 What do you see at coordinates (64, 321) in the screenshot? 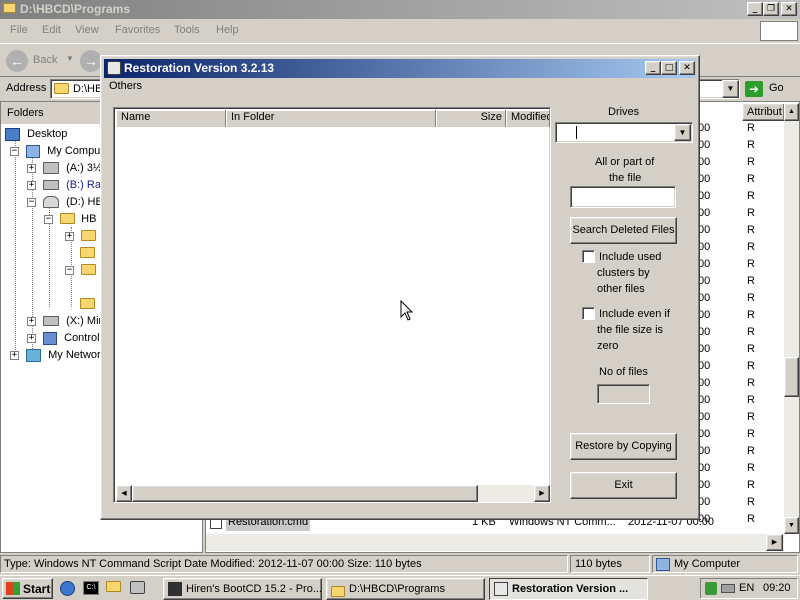
I see `tree-item: + (X:) Mir` at bounding box center [64, 321].